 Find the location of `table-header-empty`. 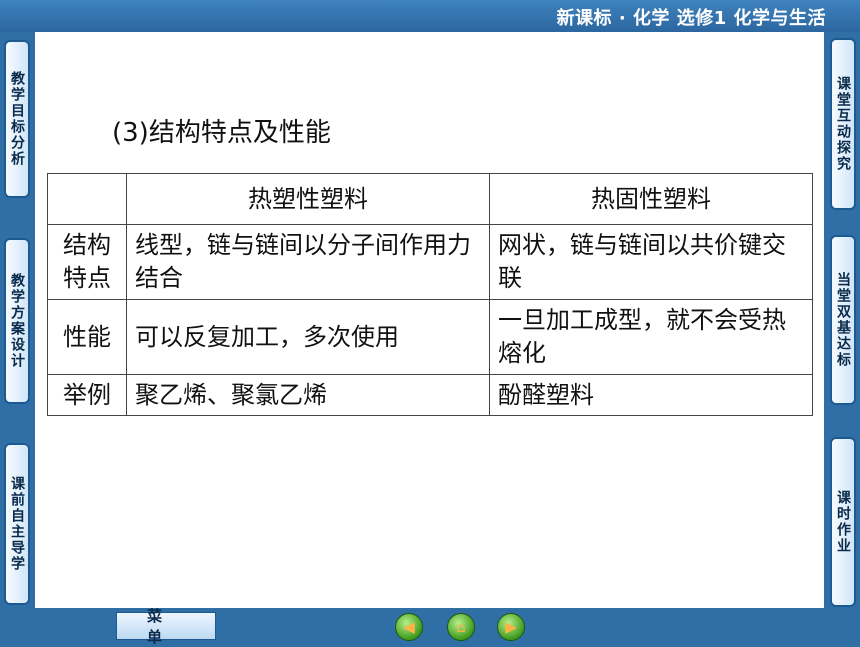

table-header-empty is located at coordinates (87, 199).